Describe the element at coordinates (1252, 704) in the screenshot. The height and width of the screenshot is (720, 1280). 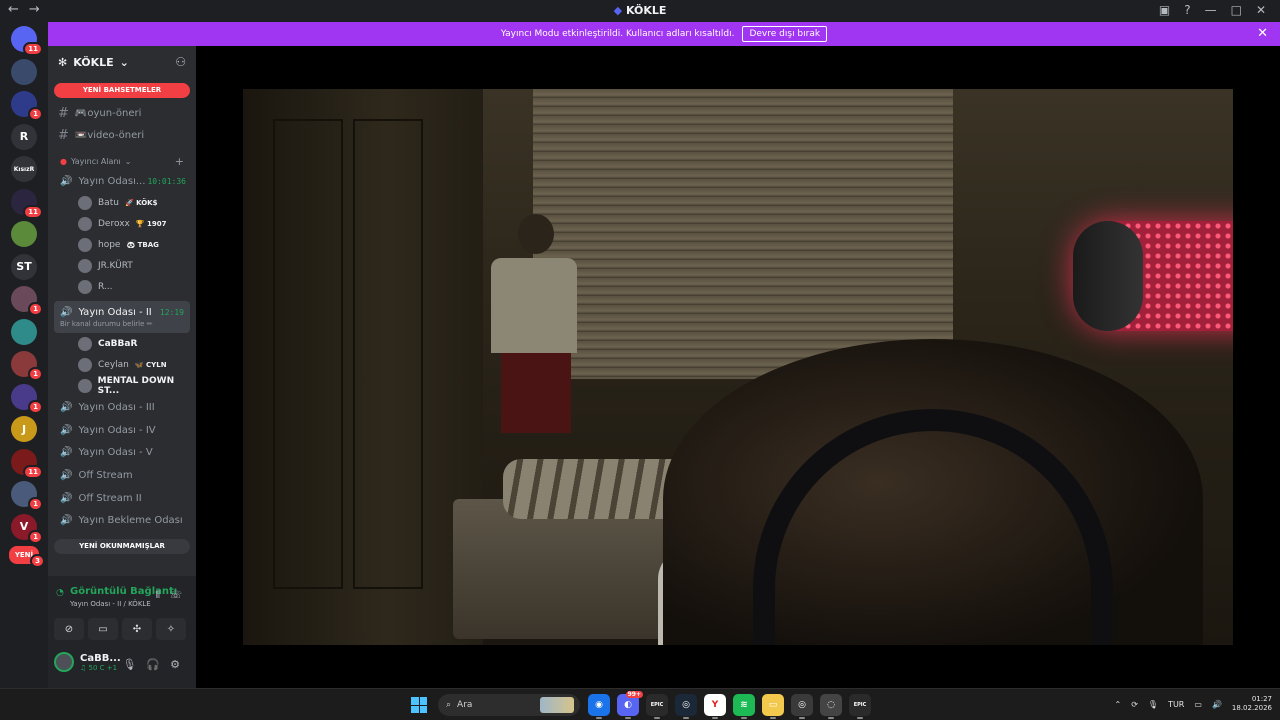
I see `clock: 01:27 18.02.2026` at that location.